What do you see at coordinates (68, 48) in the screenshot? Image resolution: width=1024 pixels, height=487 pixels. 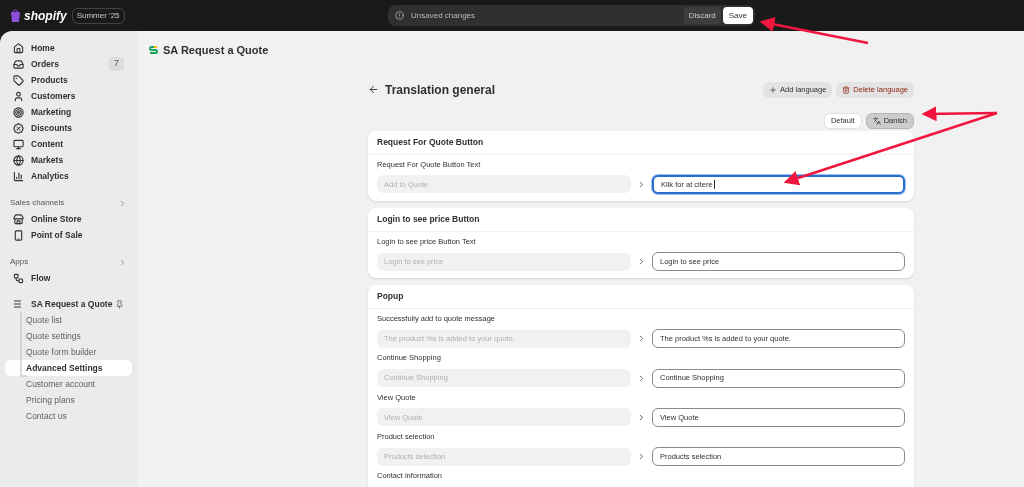 I see `sidebar-item: Home` at bounding box center [68, 48].